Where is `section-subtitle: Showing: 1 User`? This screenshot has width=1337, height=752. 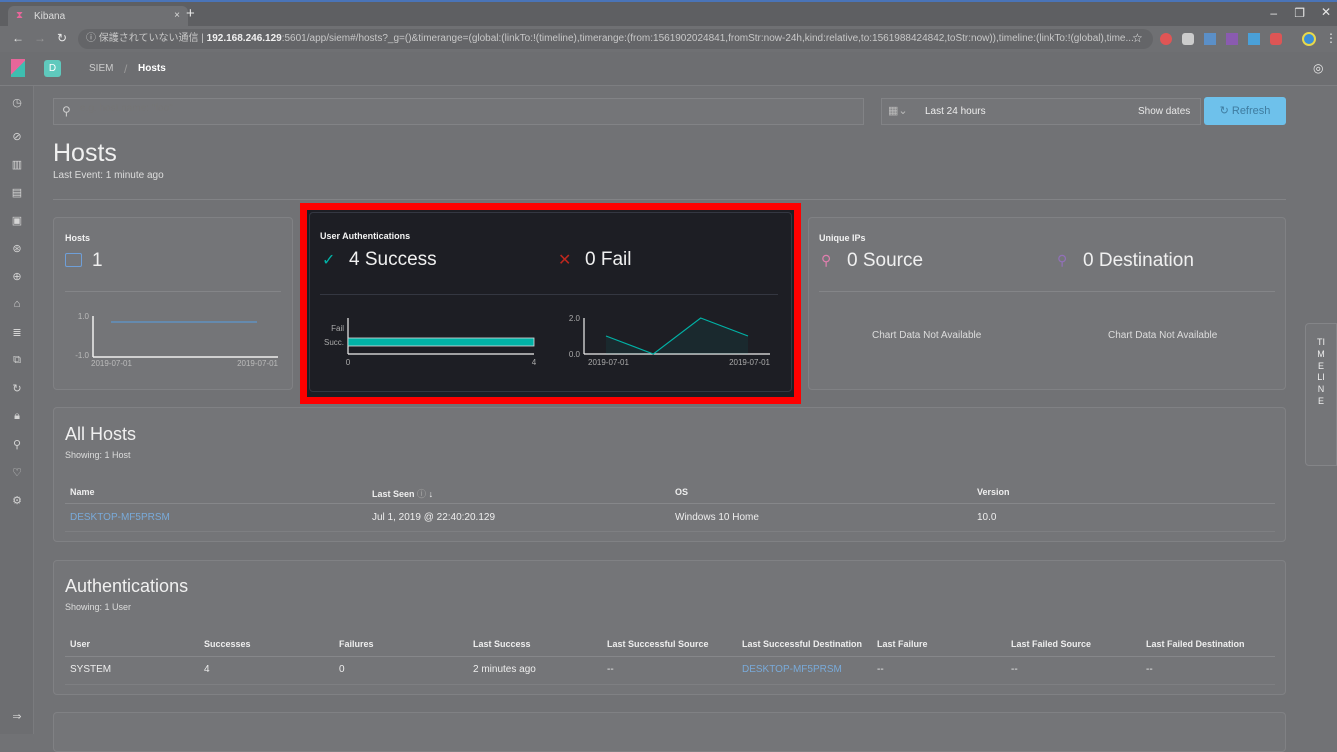
section-subtitle: Showing: 1 User is located at coordinates (98, 607).